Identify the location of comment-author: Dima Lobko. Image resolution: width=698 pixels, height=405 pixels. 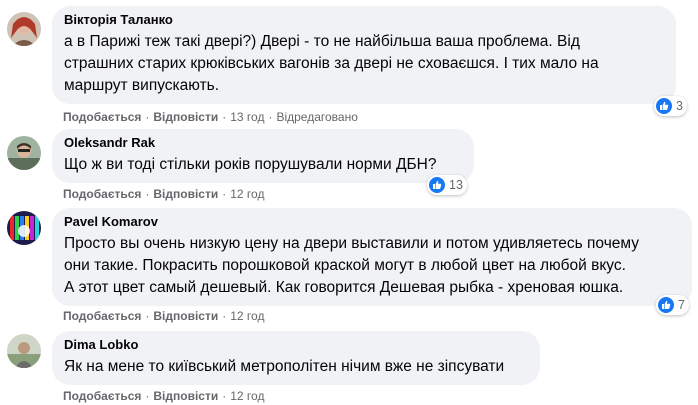
(296, 345).